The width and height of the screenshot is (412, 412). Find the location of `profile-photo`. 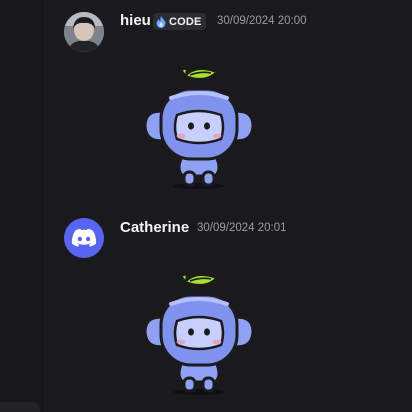

profile-photo is located at coordinates (84, 32).